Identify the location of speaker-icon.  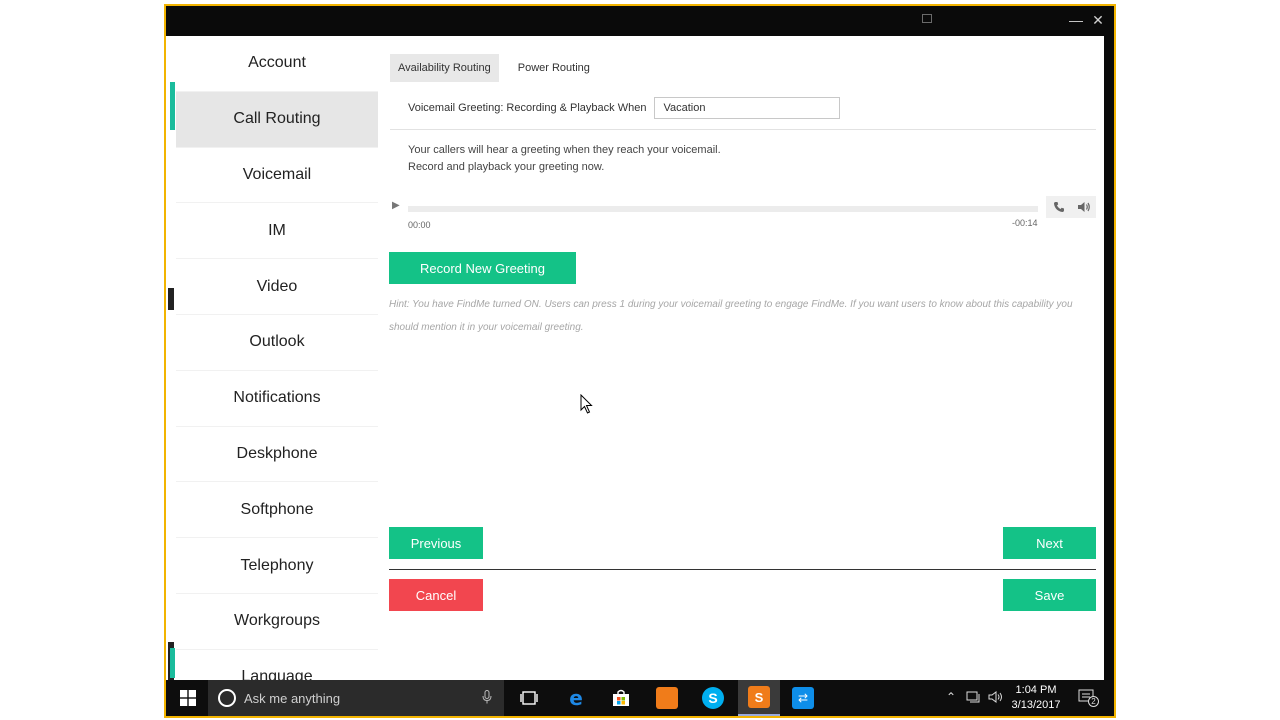
(1083, 207).